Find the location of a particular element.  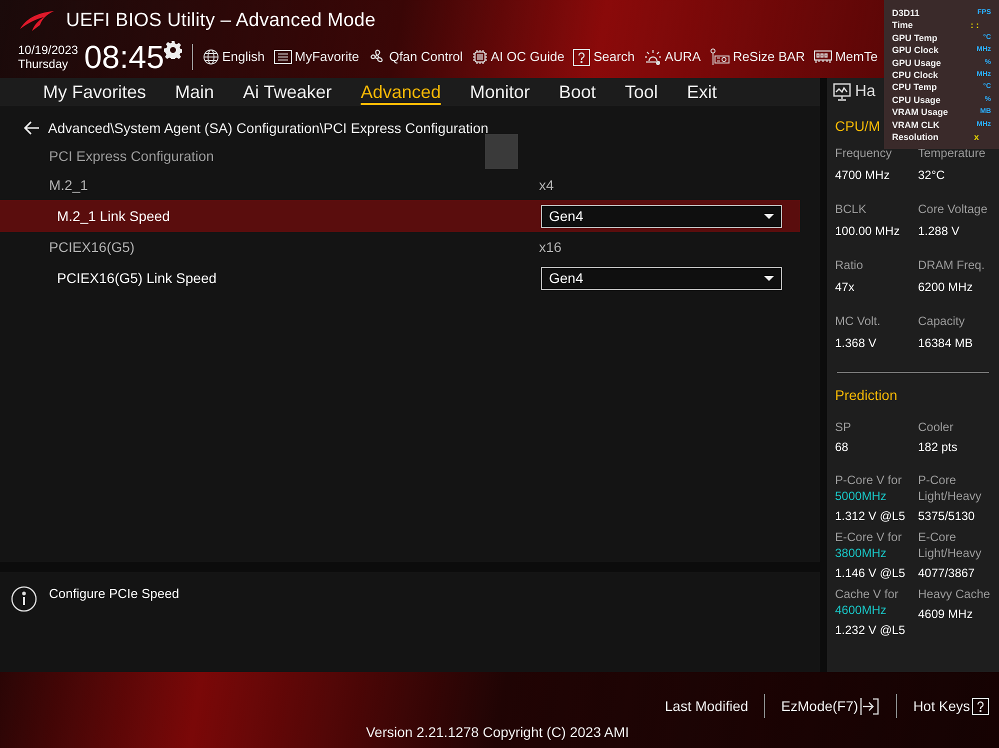

footer-button: Last Modified is located at coordinates (706, 706).